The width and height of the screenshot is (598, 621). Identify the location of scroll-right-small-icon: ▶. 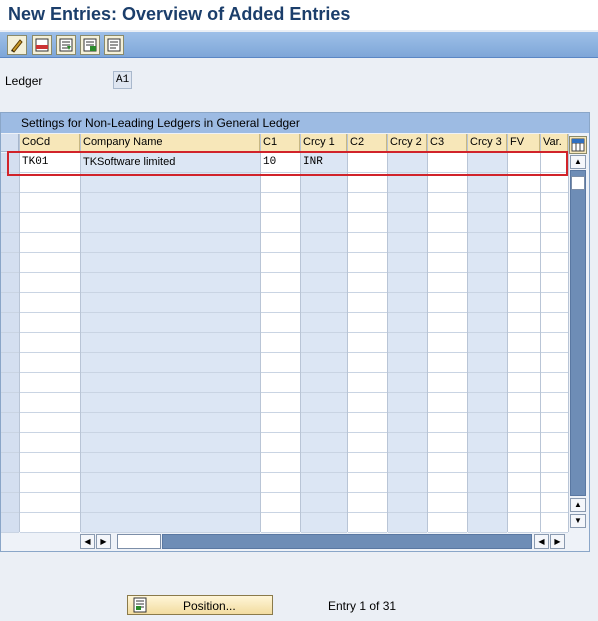
(103, 541).